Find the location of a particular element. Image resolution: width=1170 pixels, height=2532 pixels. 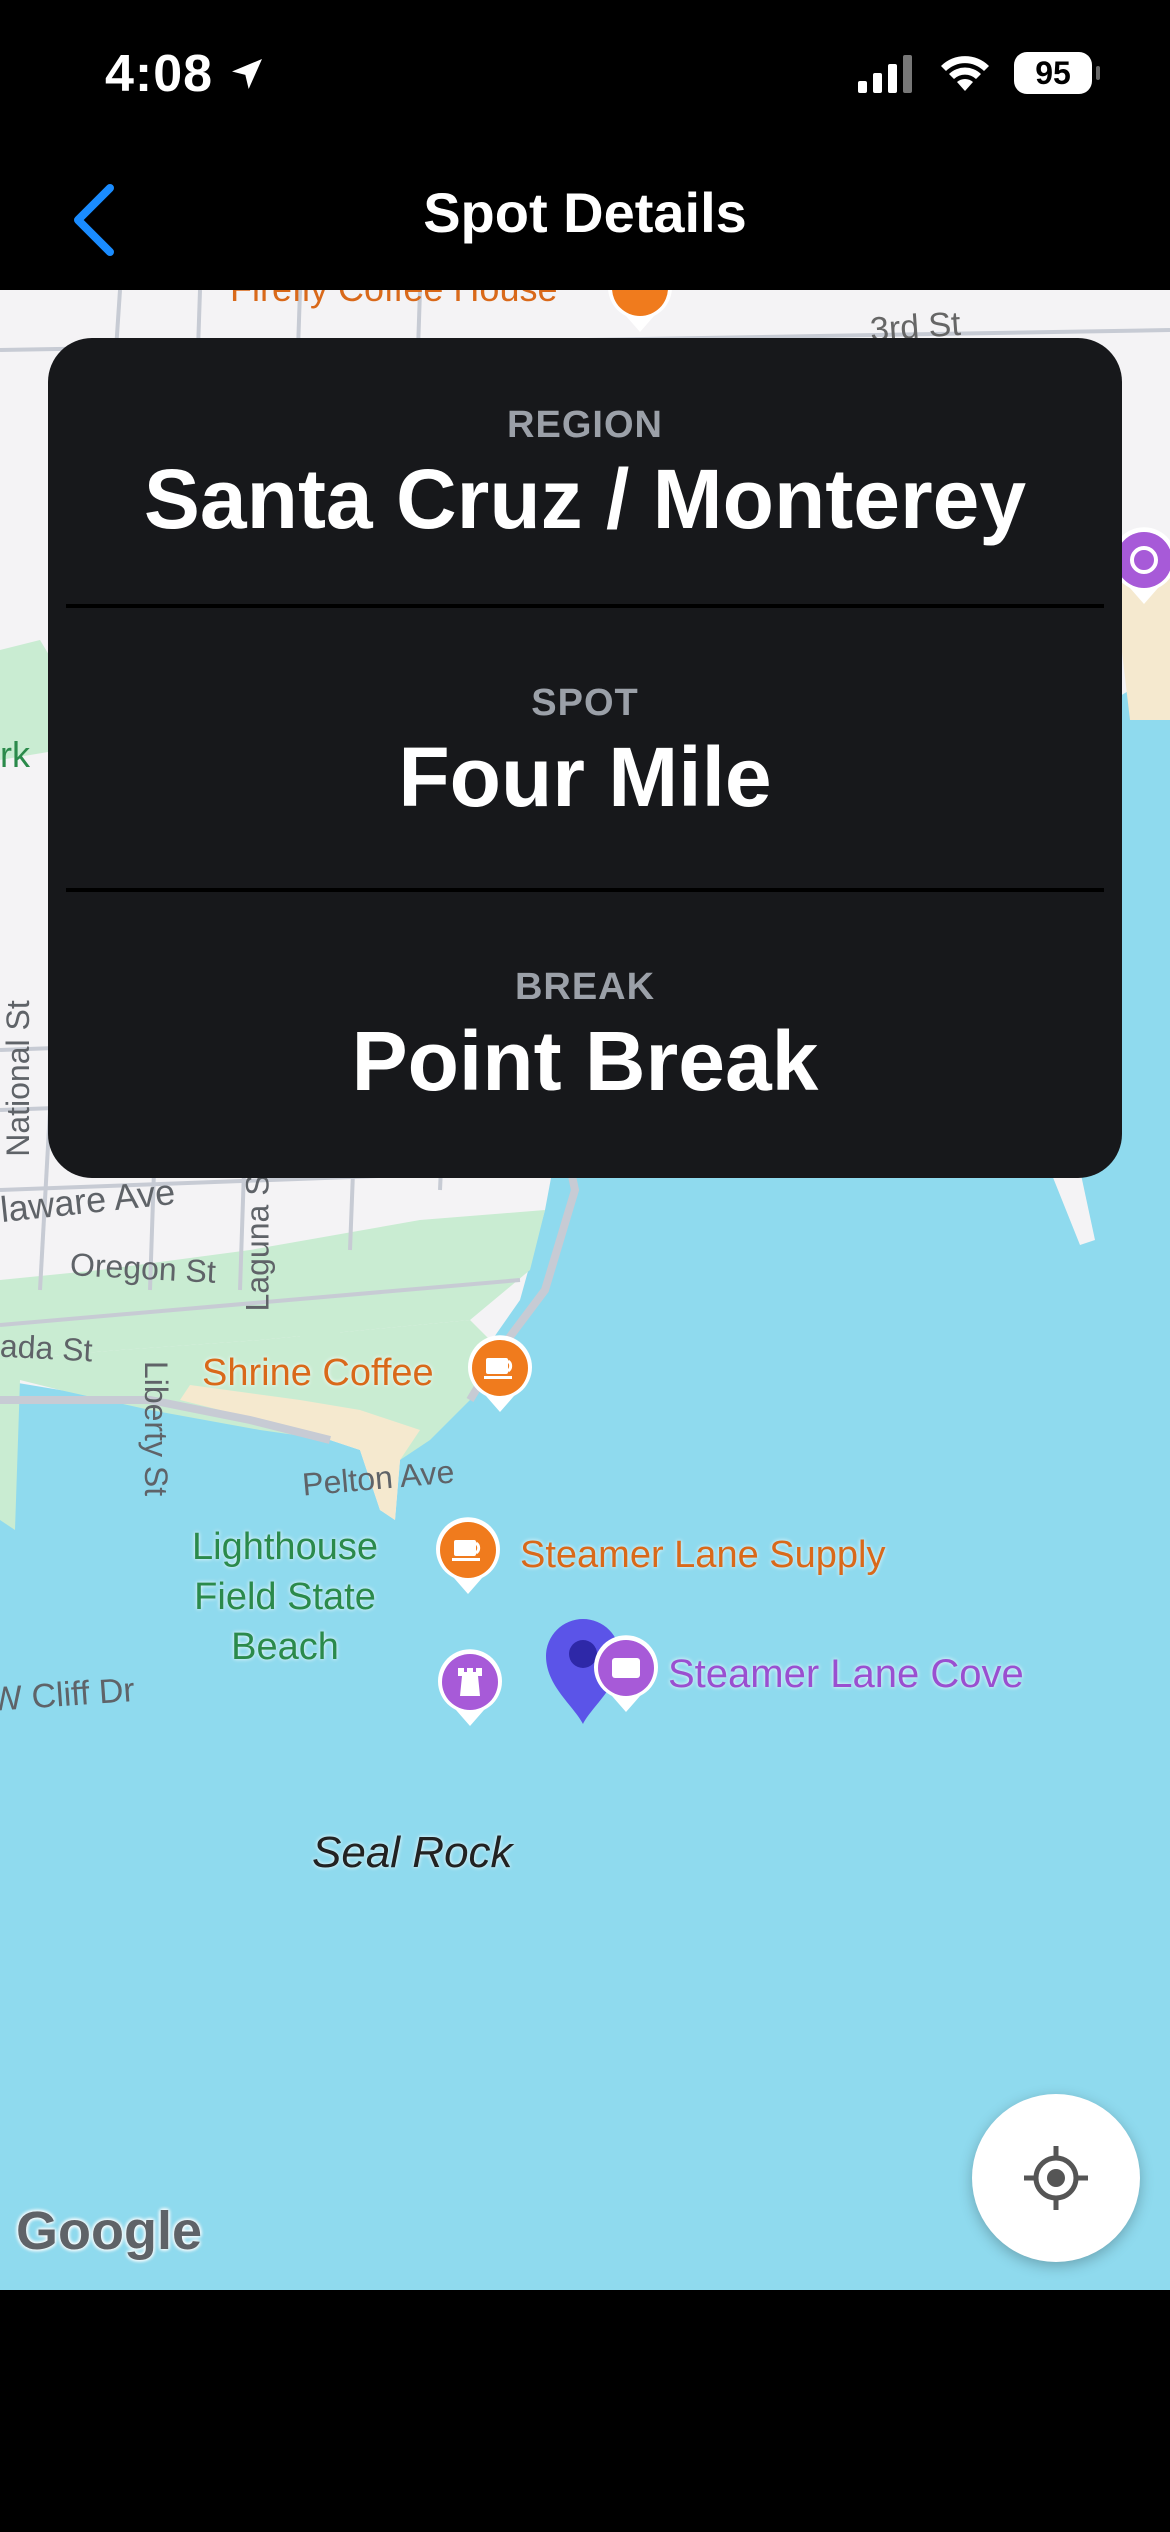

coffee-pin-shrine is located at coordinates (500, 1374).